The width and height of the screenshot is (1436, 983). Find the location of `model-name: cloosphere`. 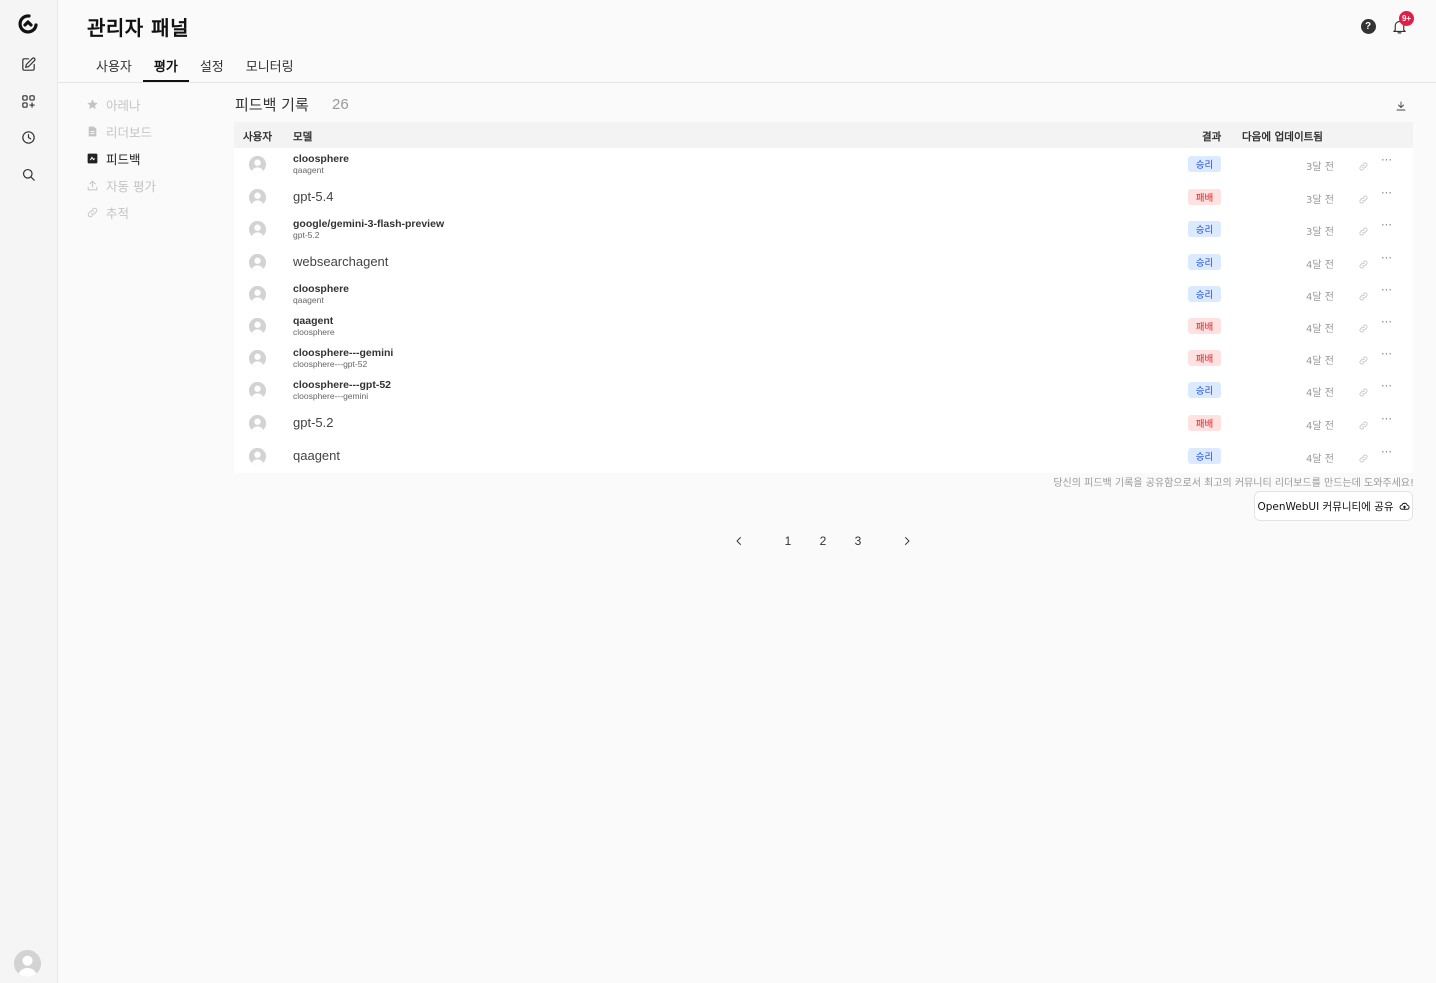

model-name: cloosphere is located at coordinates (321, 289).